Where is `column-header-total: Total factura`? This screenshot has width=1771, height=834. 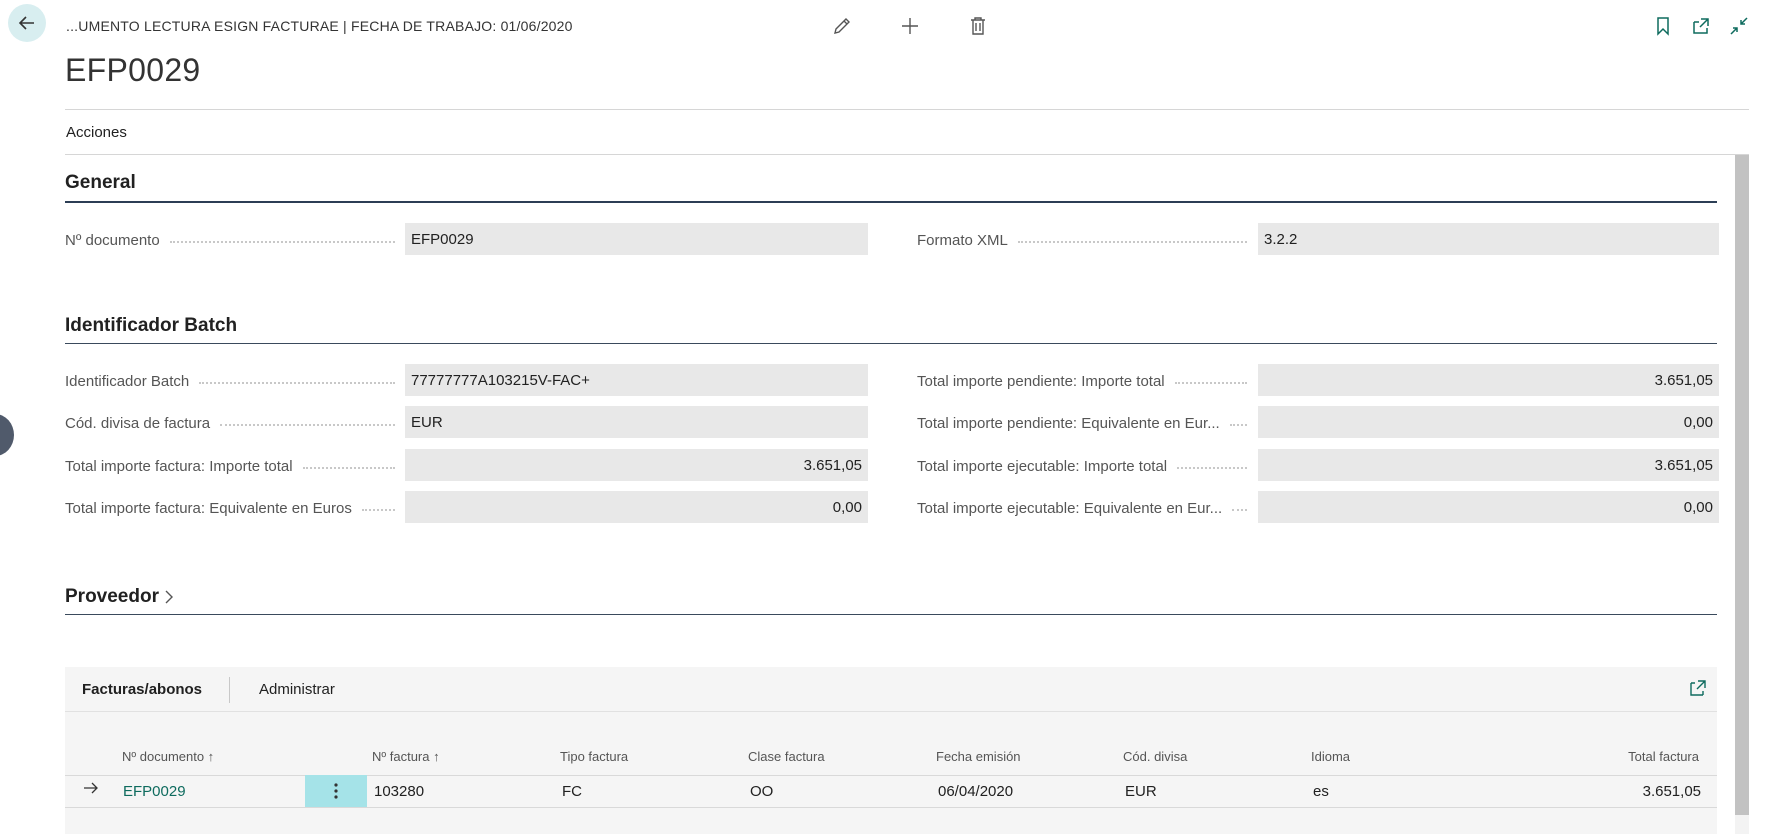
column-header-total: Total factura is located at coordinates (1663, 756).